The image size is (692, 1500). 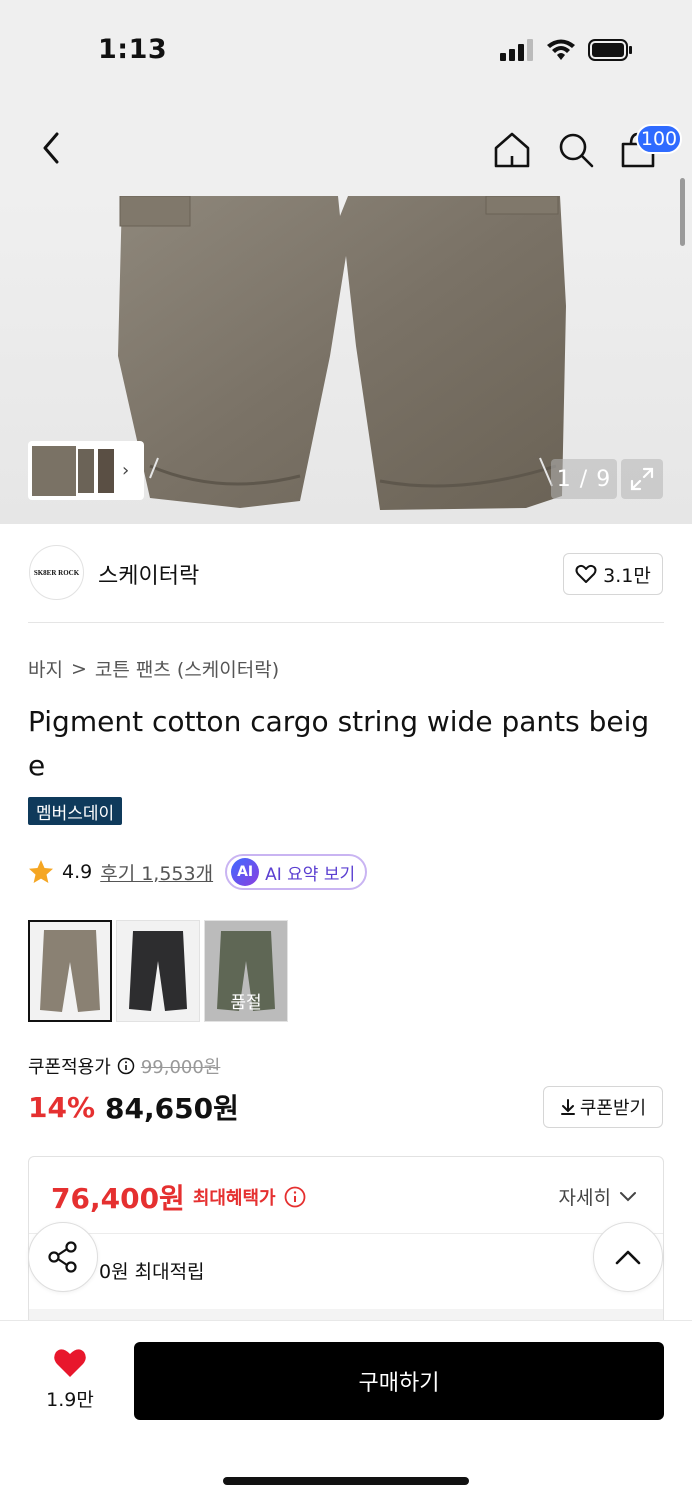 What do you see at coordinates (310, 874) in the screenshot?
I see `ai-summary-label: AI 요약 보기` at bounding box center [310, 874].